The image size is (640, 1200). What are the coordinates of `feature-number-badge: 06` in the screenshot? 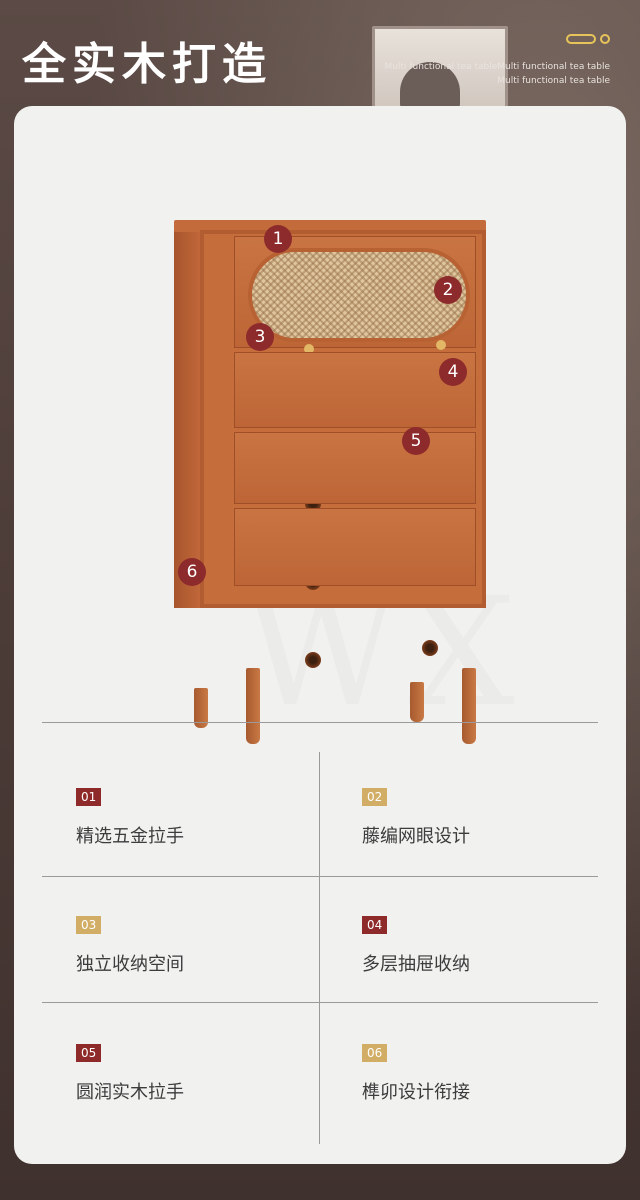 It's located at (375, 1053).